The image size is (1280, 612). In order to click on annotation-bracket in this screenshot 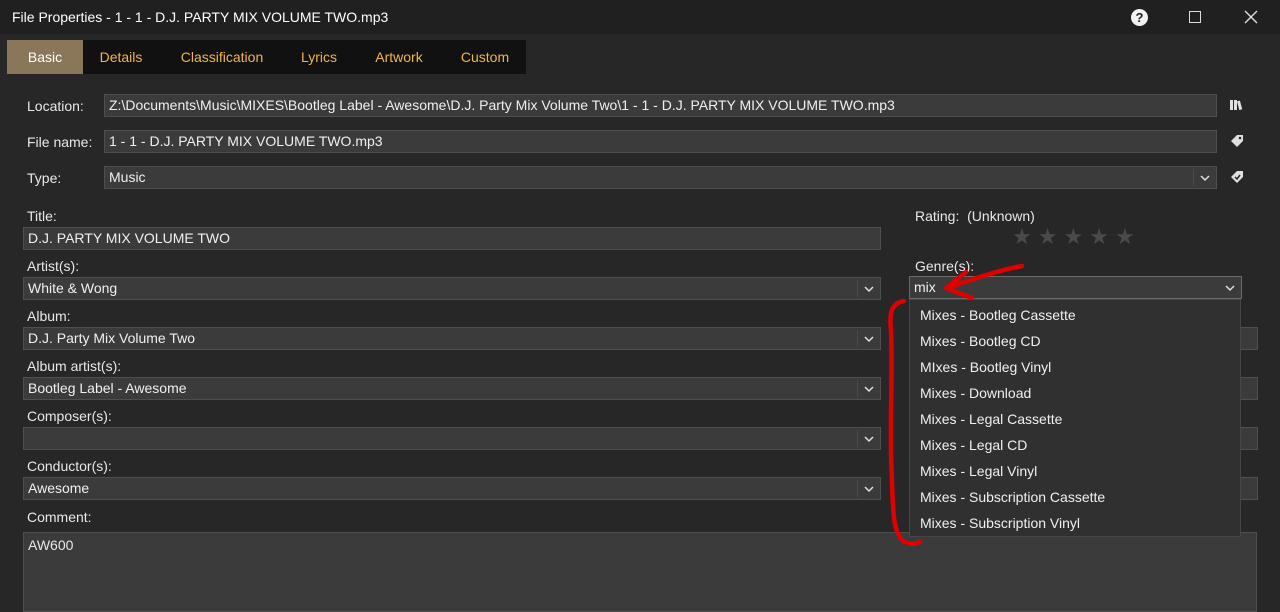, I will do `click(905, 422)`.